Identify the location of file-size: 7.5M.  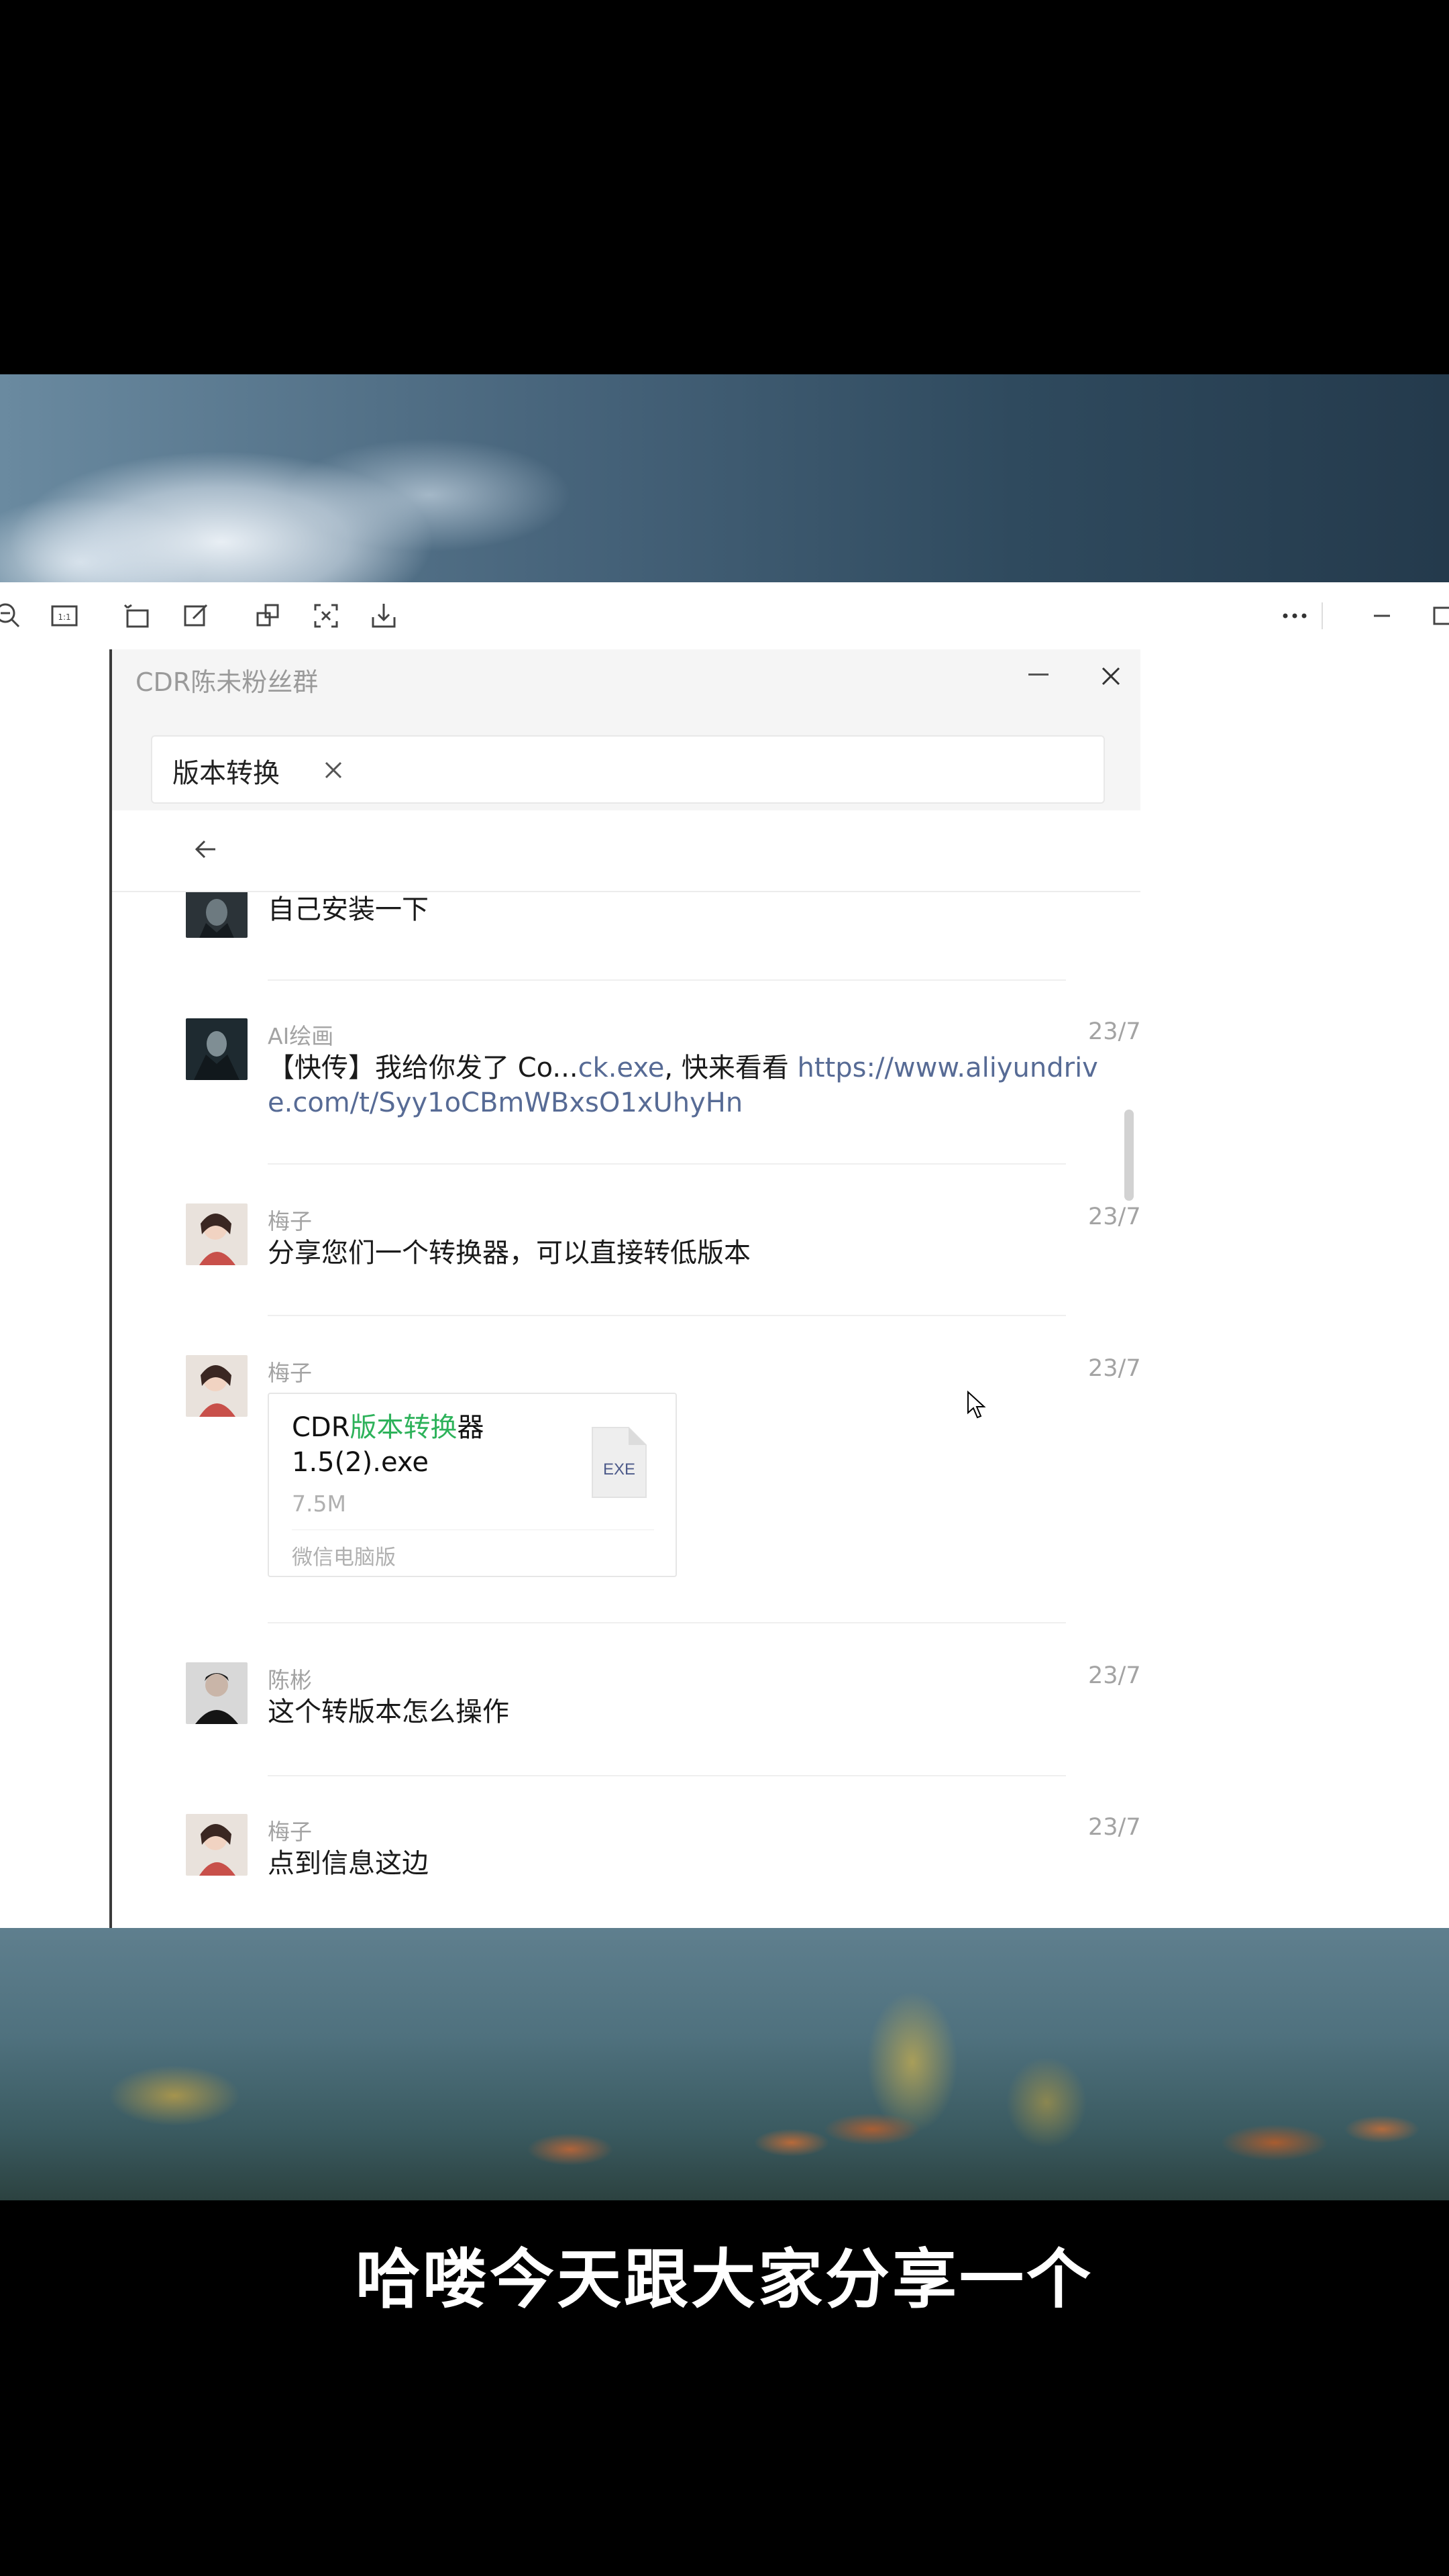
(319, 1504).